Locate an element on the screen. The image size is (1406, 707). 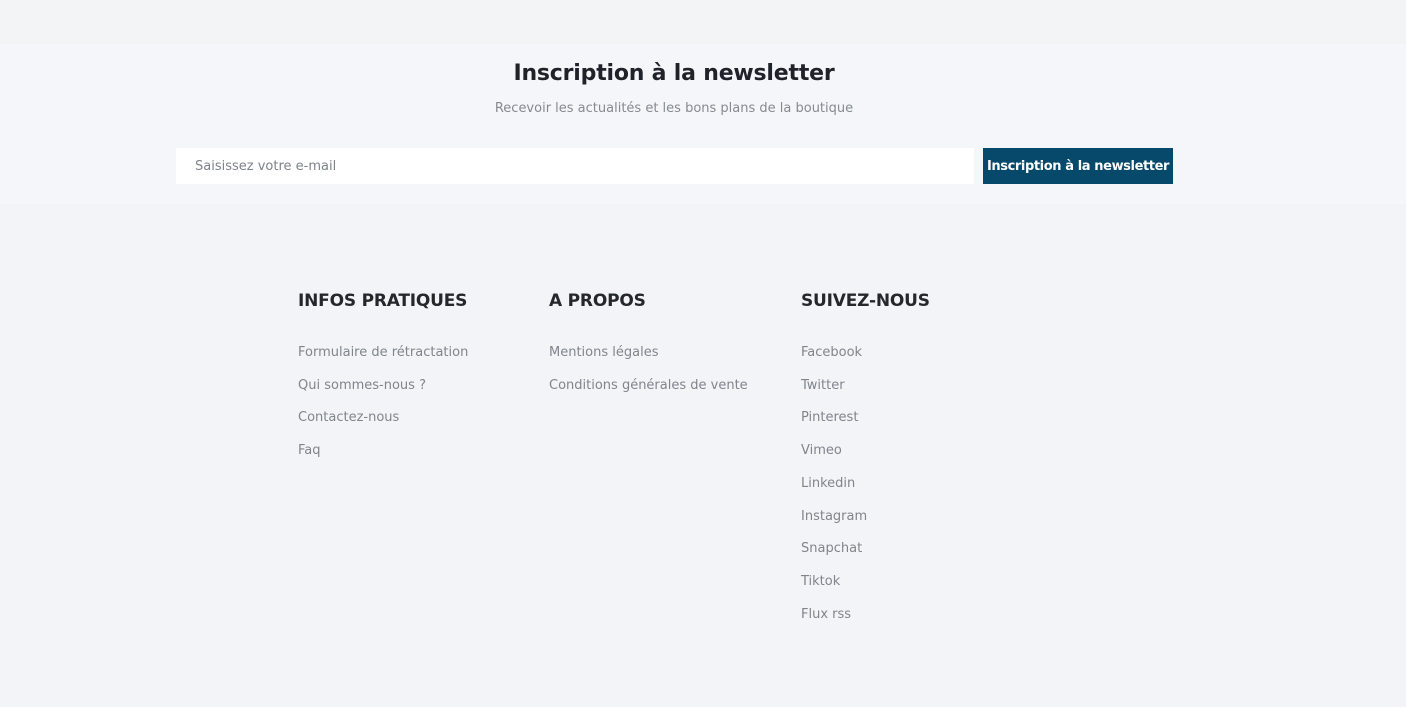
footer-link-linkedin: Linkedin is located at coordinates (865, 484).